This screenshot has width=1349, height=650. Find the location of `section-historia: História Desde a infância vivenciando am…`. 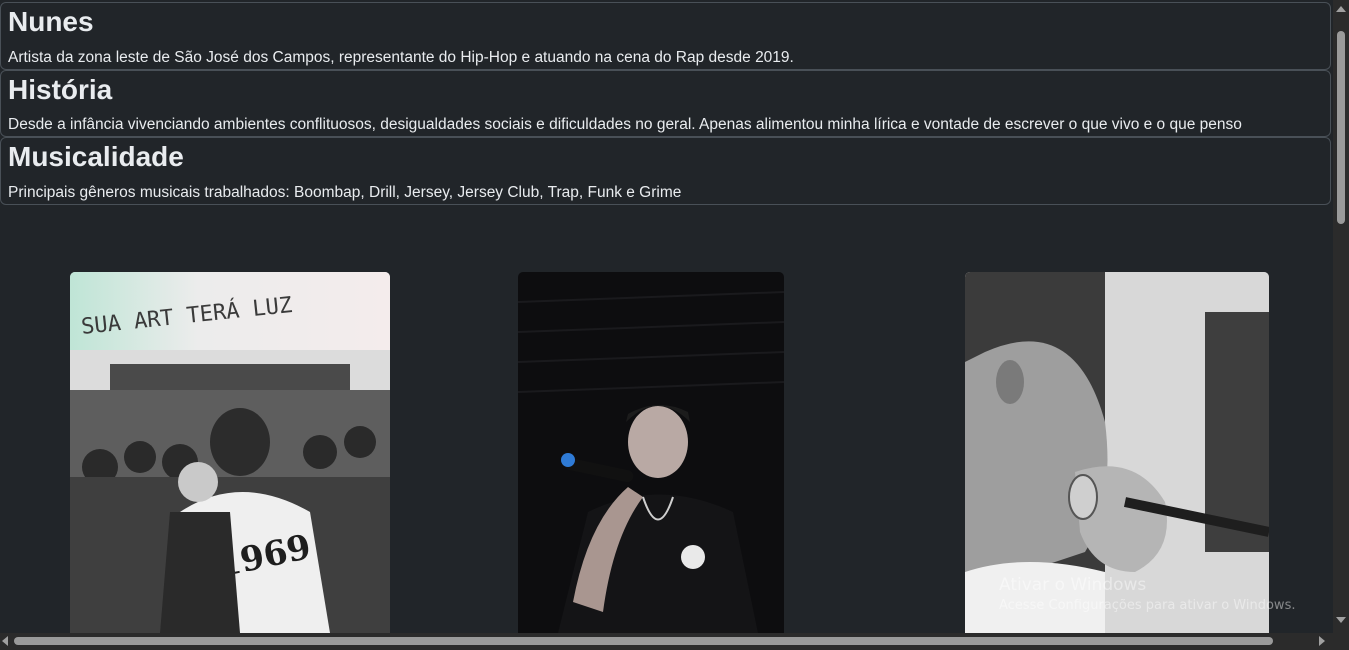

section-historia: História Desde a infância vivenciando am… is located at coordinates (665, 103).